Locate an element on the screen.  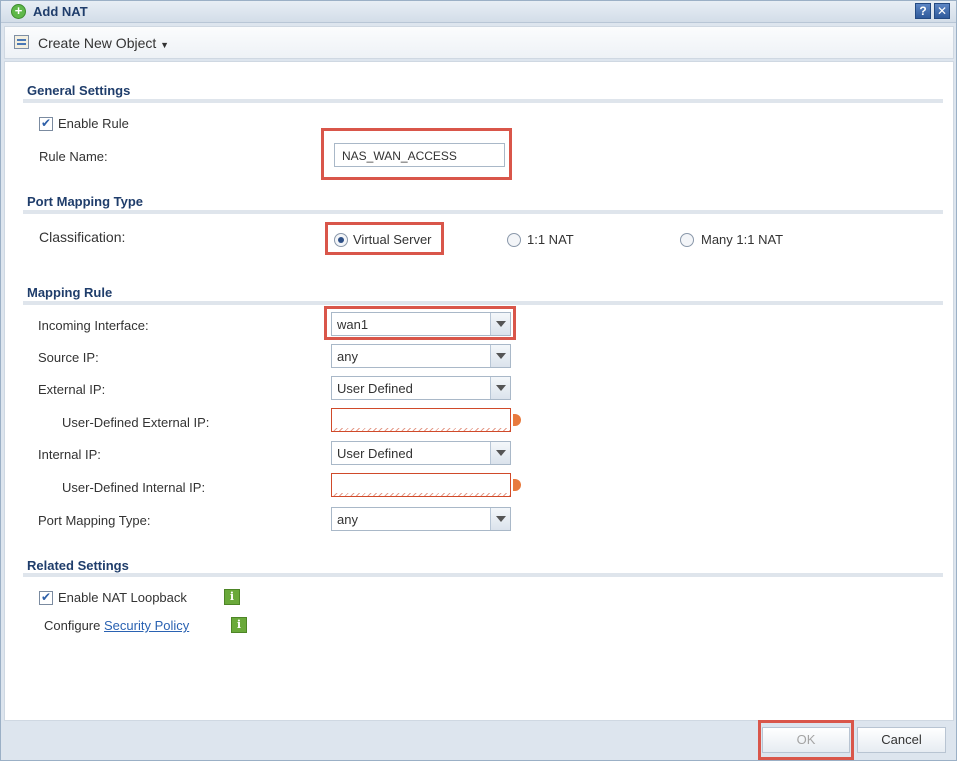
create-new-object-button: Create New Object ▼ is located at coordinates (95, 42).